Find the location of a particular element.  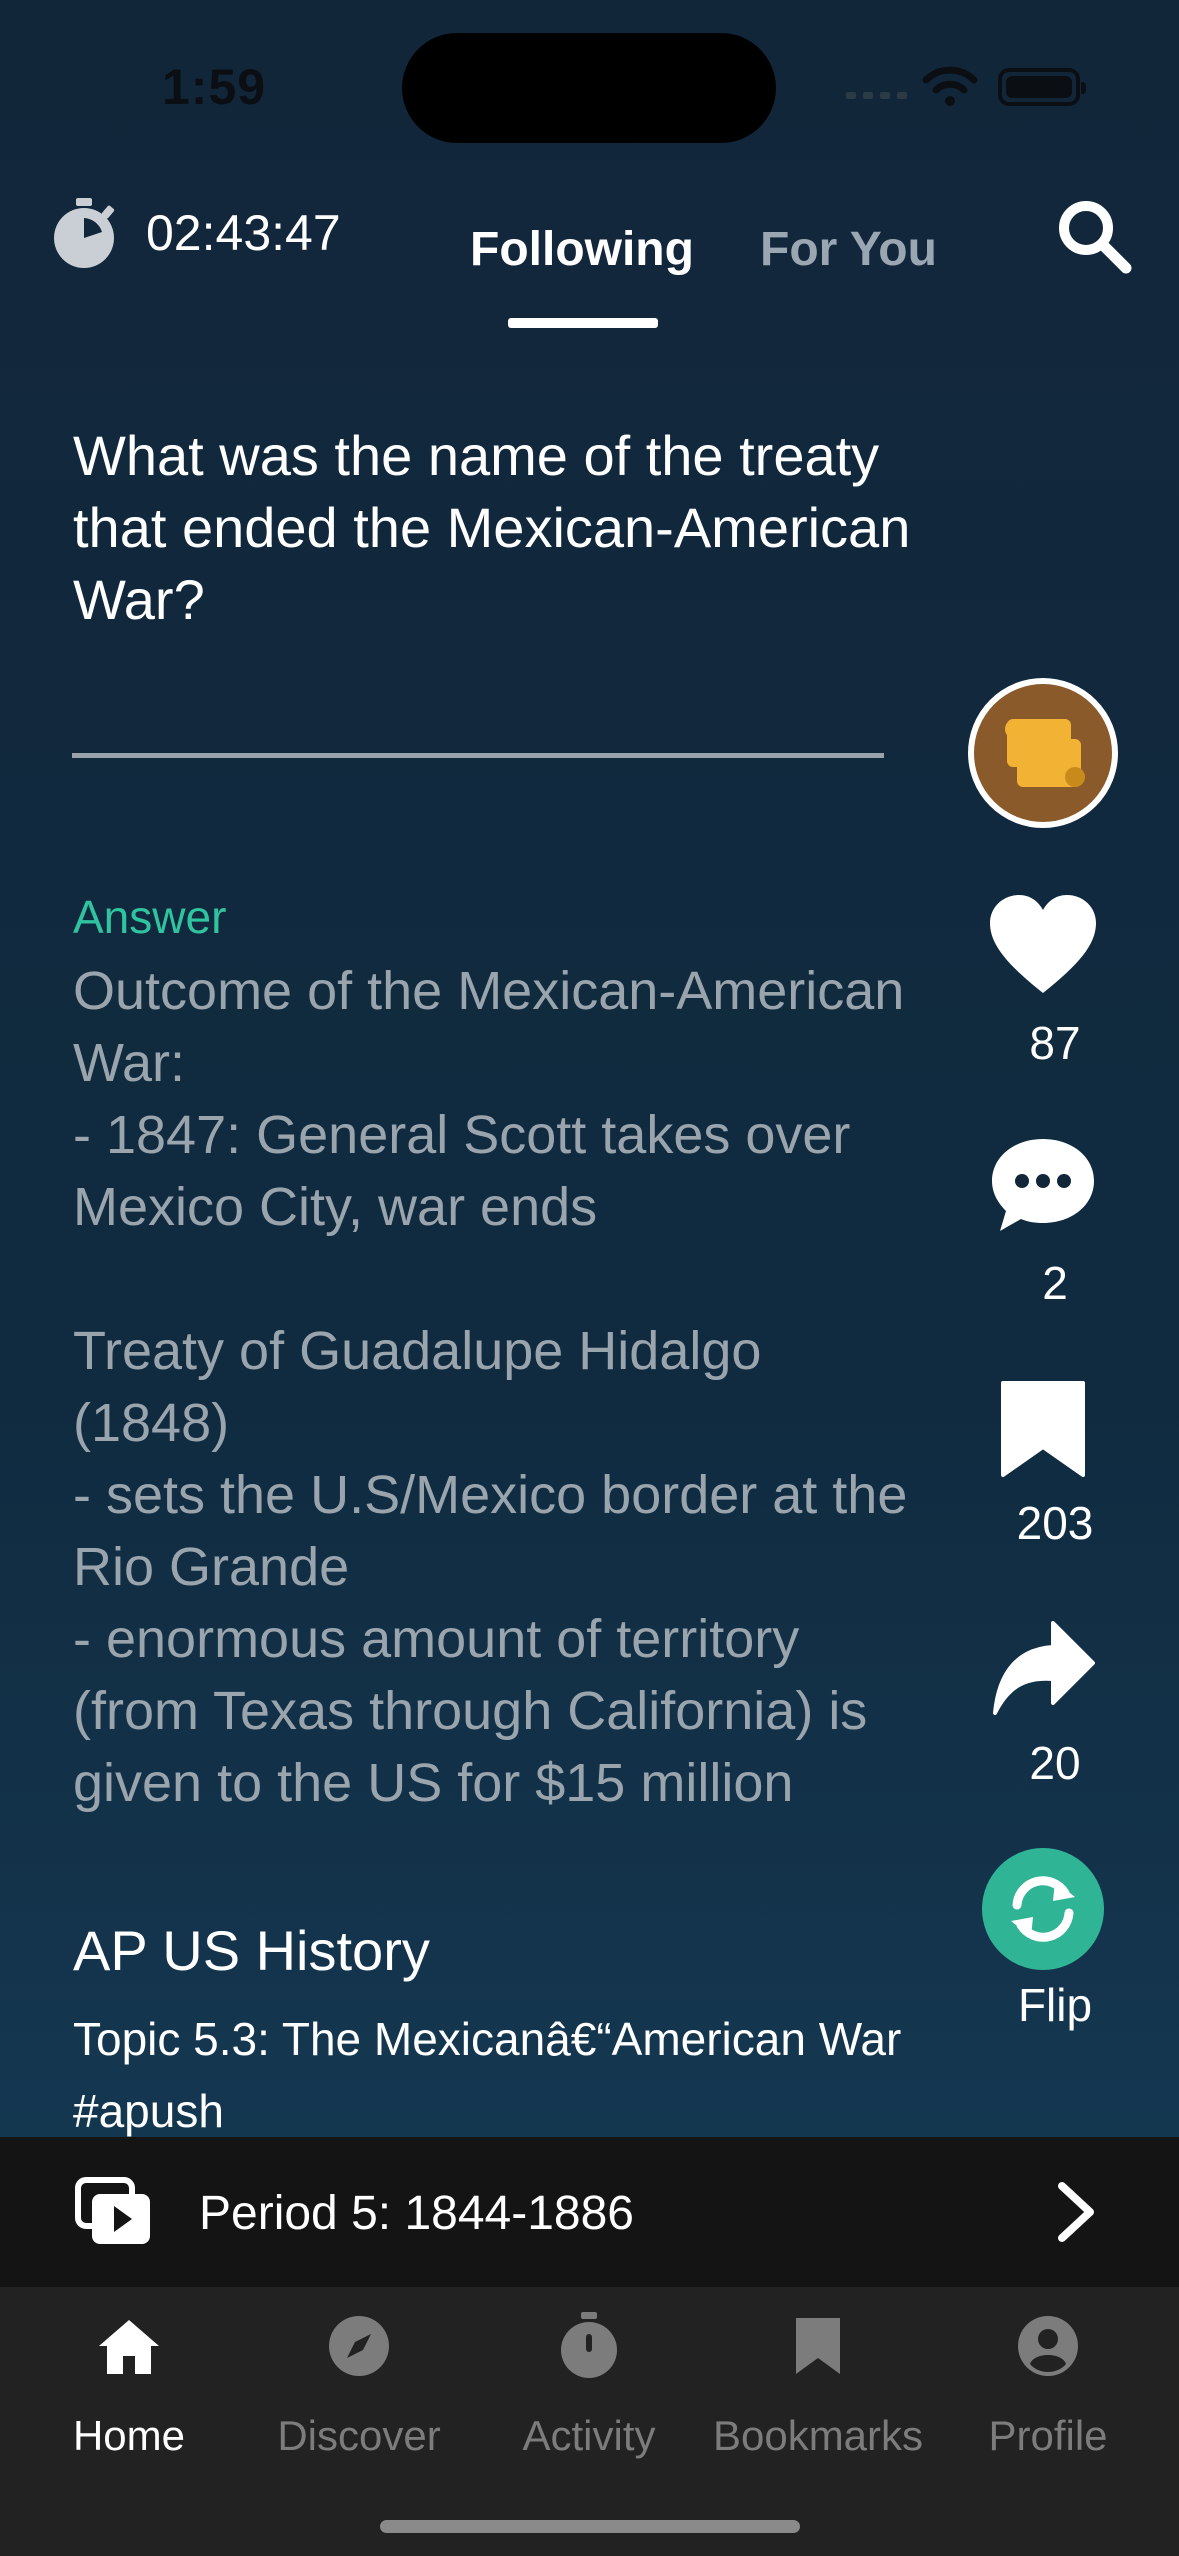

chevron-right-icon is located at coordinates (1076, 2212).